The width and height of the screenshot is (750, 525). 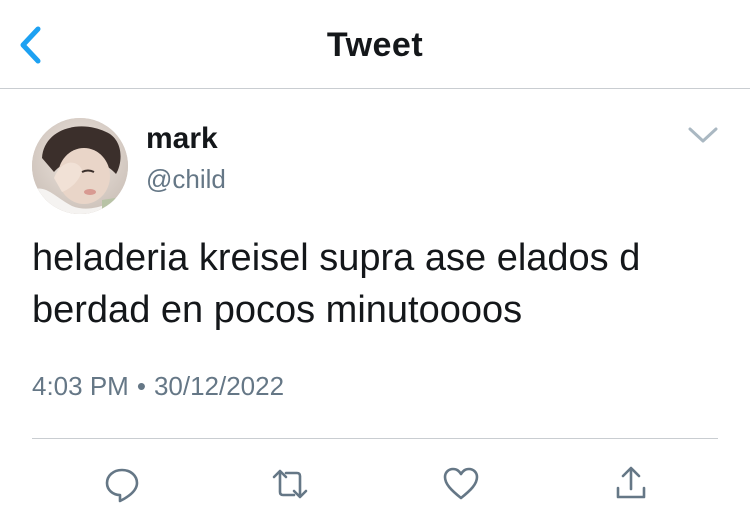 I want to click on reply-button, so click(x=122, y=484).